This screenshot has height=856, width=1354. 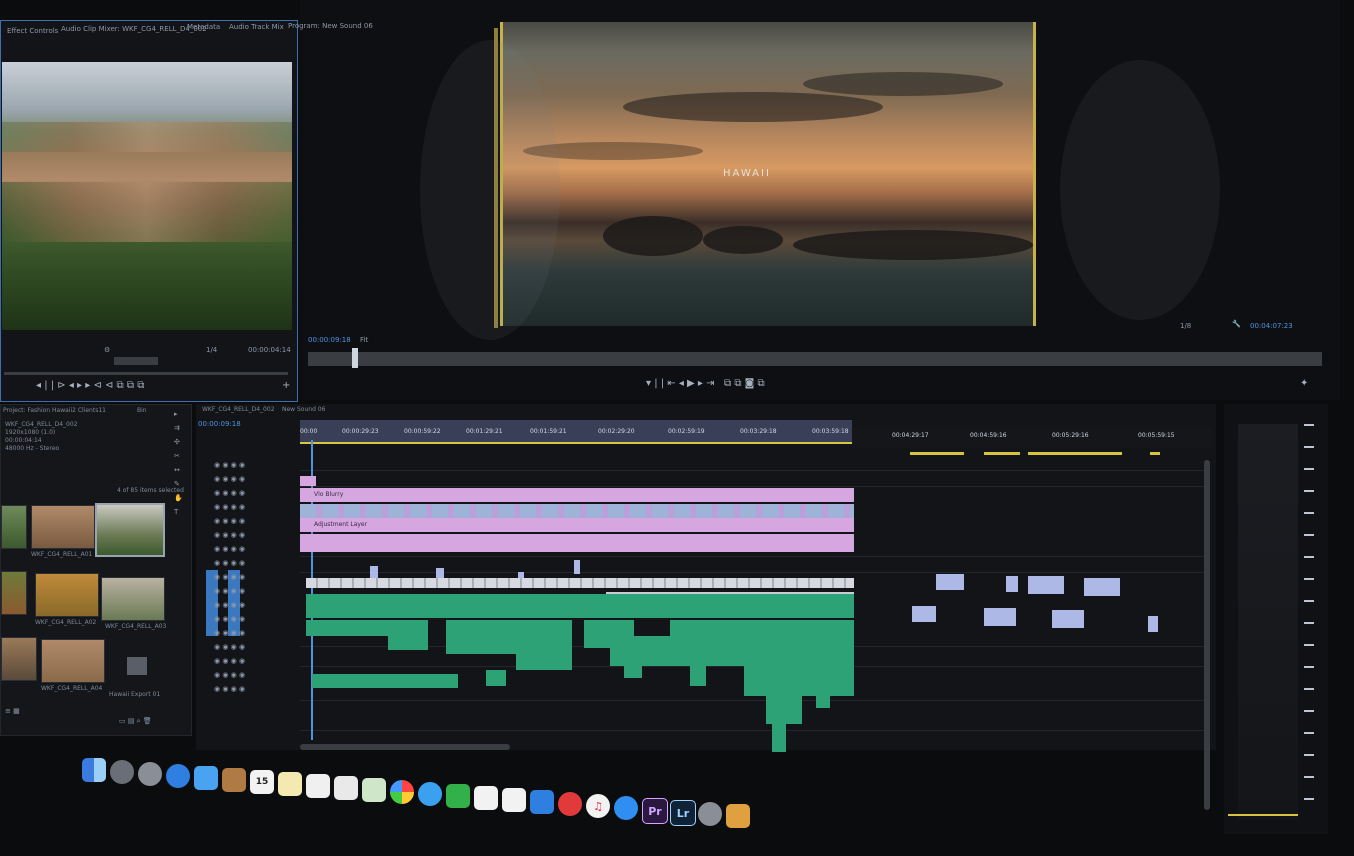 I want to click on ripple-edit-icon: ✣, so click(x=177, y=442).